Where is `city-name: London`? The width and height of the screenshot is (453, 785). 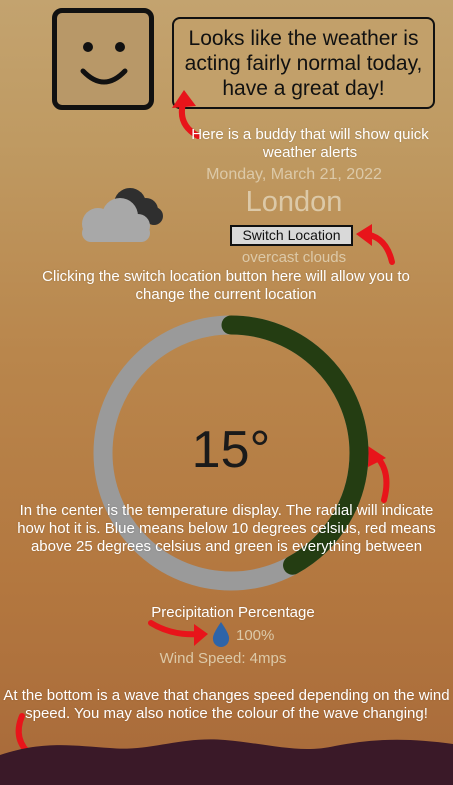
city-name: London is located at coordinates (294, 202).